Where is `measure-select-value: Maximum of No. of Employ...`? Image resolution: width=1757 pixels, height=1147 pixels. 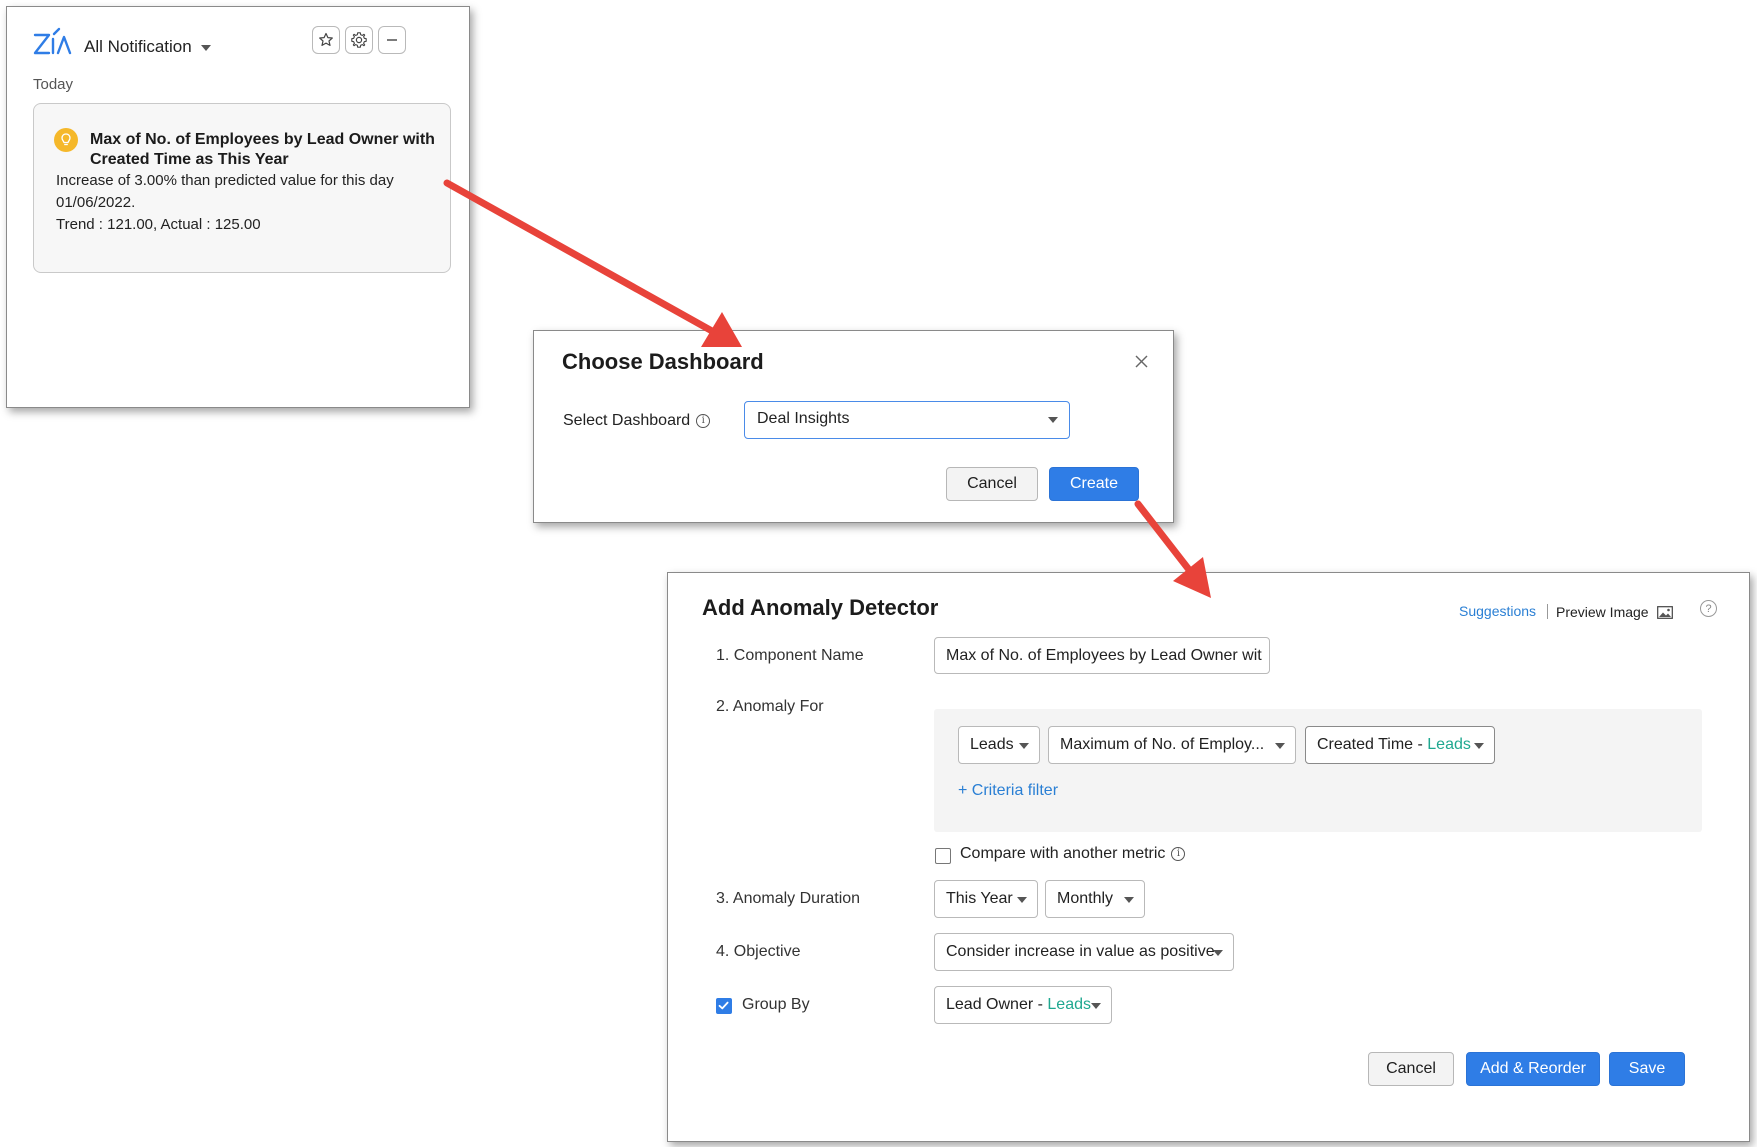 measure-select-value: Maximum of No. of Employ... is located at coordinates (1162, 744).